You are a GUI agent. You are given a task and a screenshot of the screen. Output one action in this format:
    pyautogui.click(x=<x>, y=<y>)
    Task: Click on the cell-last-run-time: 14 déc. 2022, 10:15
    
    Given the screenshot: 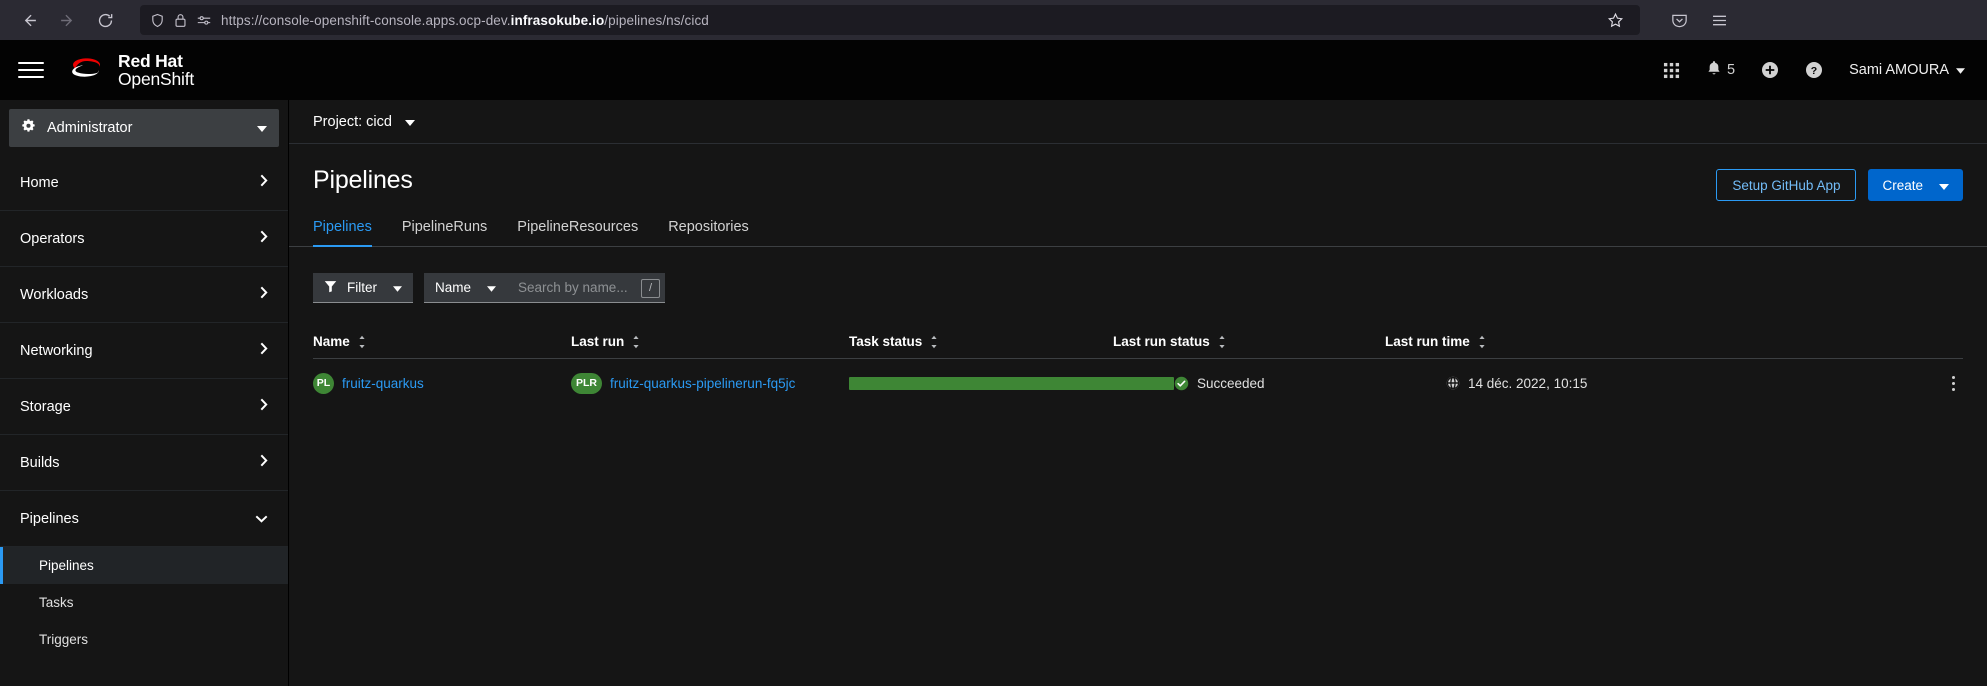 What is the action you would take?
    pyautogui.click(x=1684, y=383)
    